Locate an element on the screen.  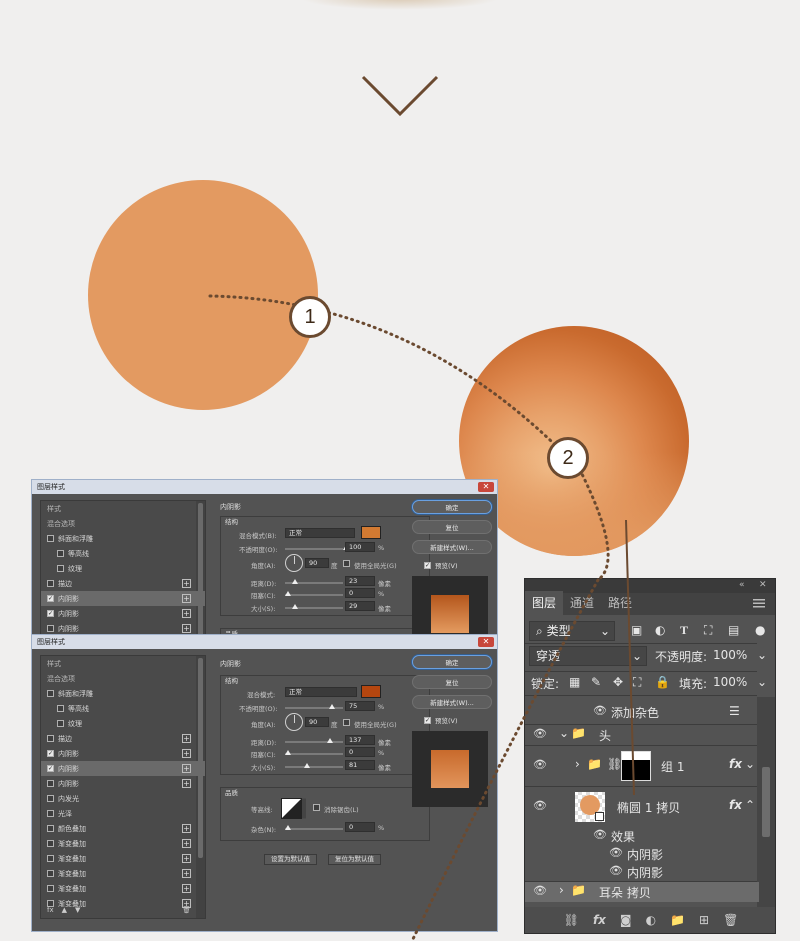
style-item: 混合选项 is located at coordinates (123, 678).